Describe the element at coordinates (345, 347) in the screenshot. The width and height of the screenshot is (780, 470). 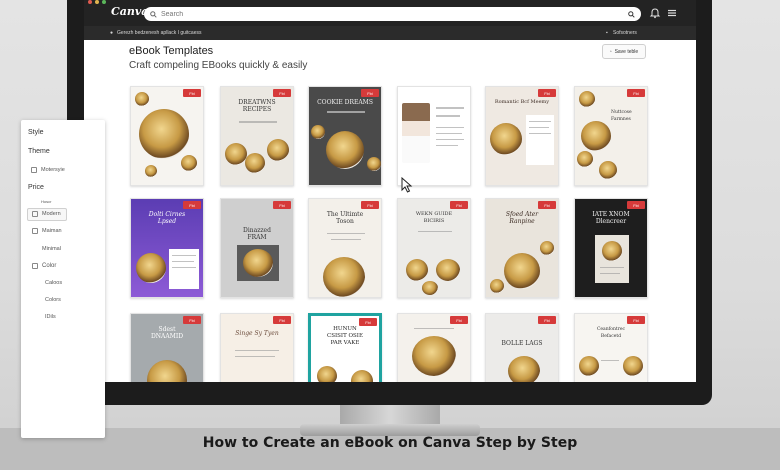
I see `template-card: Fbi HUNUN CSISIT OSIE PAR VAKE` at that location.